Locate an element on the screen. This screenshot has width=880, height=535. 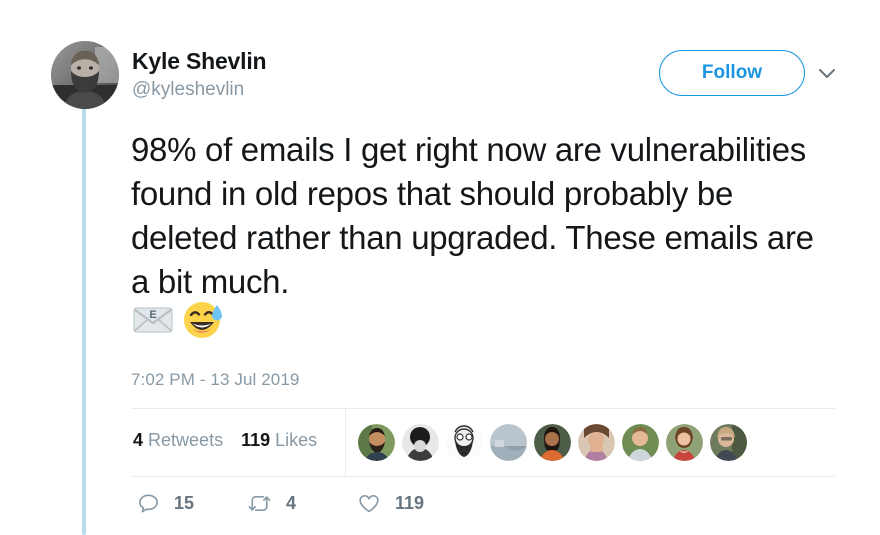
heart-icon is located at coordinates (369, 503).